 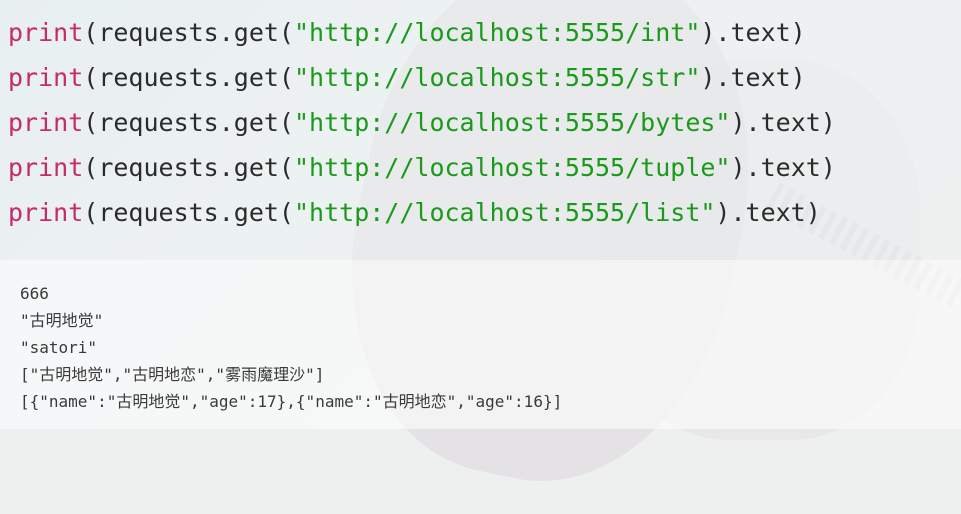 I want to click on output-line: "satori", so click(x=59, y=347).